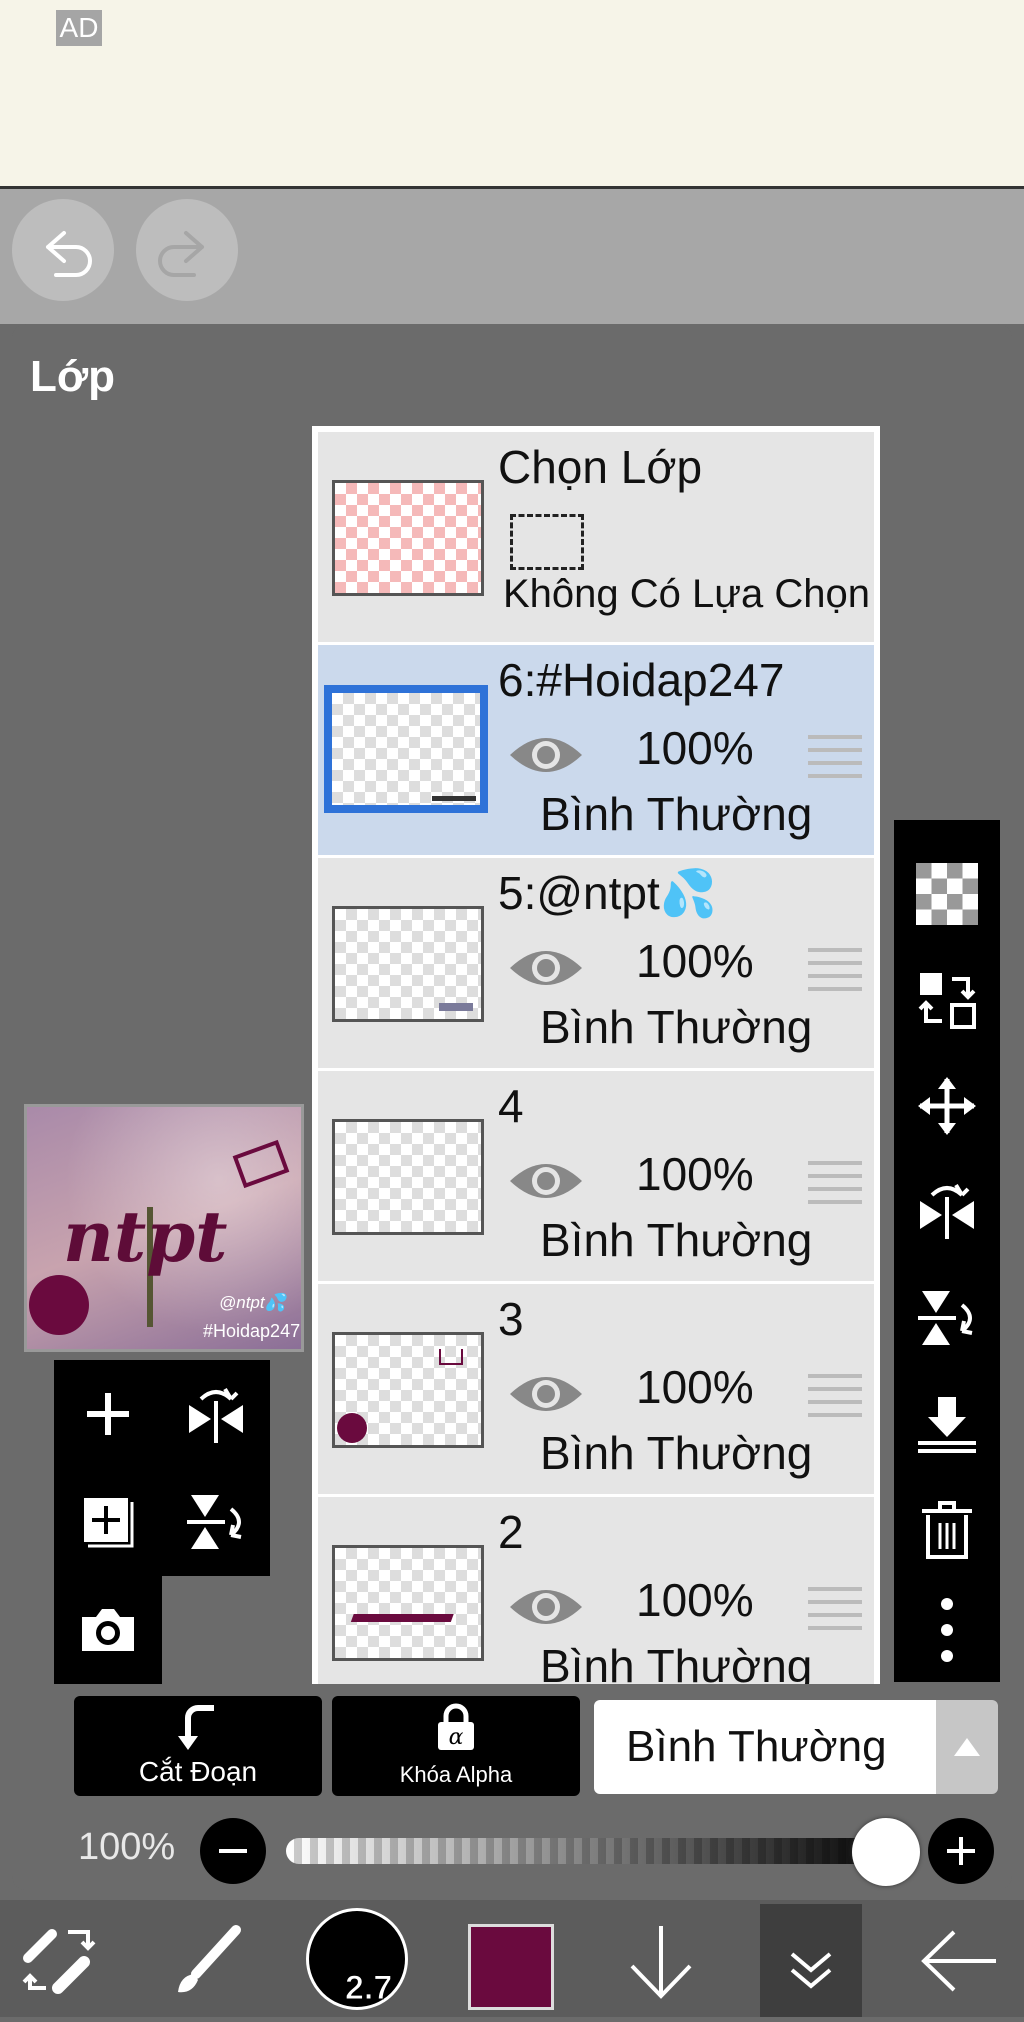  What do you see at coordinates (596, 1390) in the screenshot?
I see `layer-row: 3 100% Bình Thường` at bounding box center [596, 1390].